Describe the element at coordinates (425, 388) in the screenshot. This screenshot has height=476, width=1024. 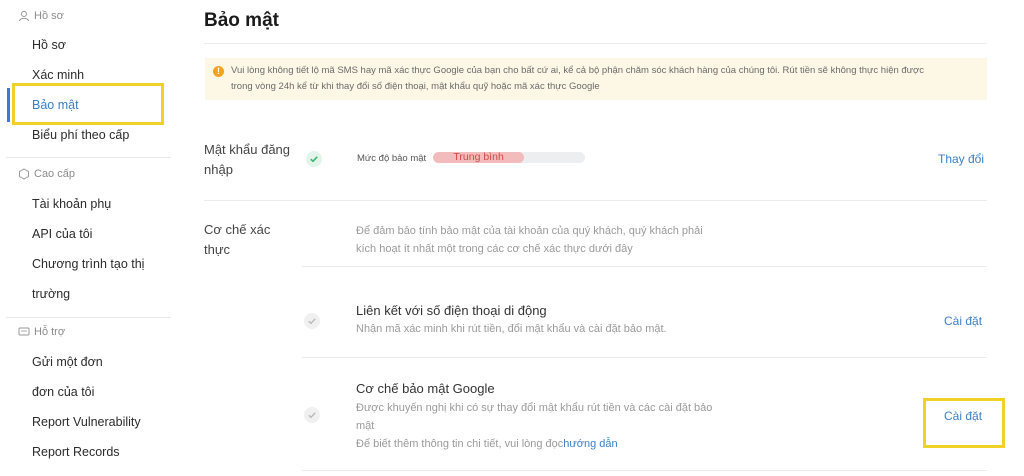
I see `google-auth-title: Cơ chế bảo mật Google` at that location.